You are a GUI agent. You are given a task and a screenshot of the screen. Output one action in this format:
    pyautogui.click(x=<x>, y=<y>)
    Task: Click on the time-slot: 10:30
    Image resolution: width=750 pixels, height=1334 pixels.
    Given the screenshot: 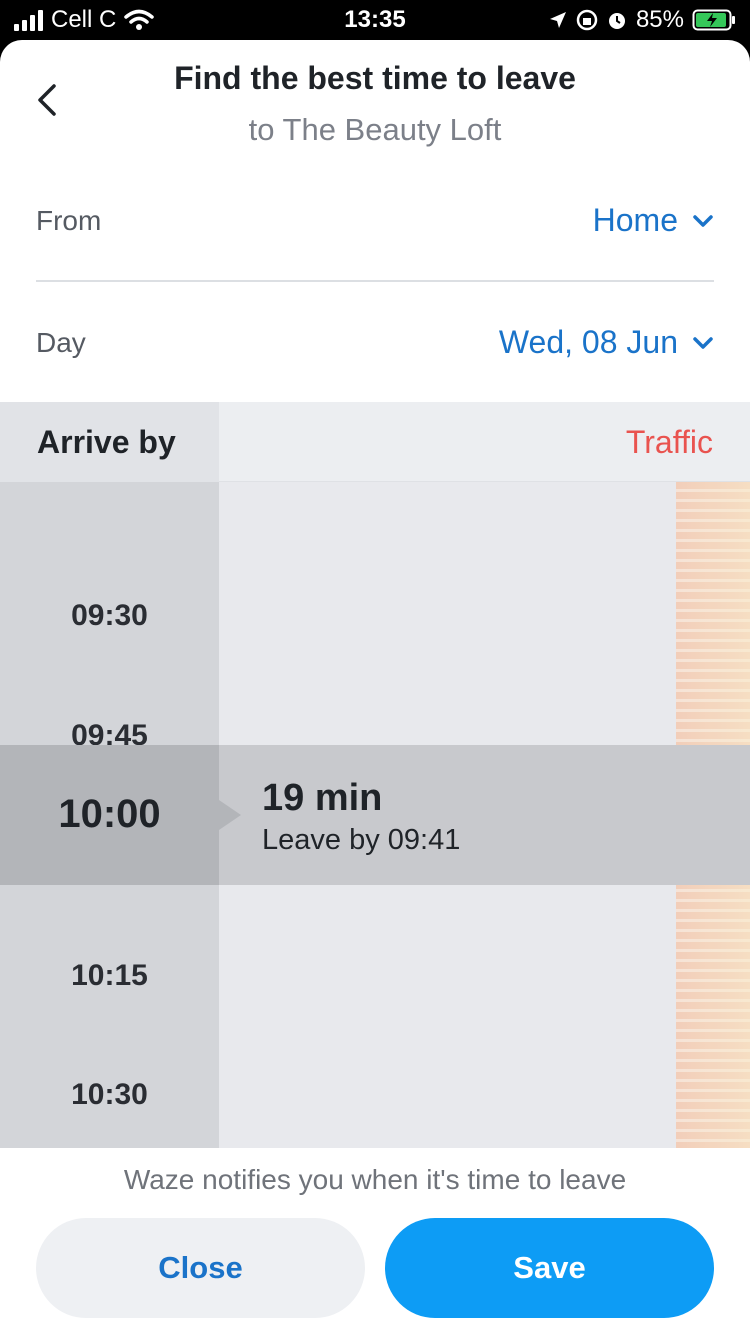 What is the action you would take?
    pyautogui.click(x=109, y=1095)
    